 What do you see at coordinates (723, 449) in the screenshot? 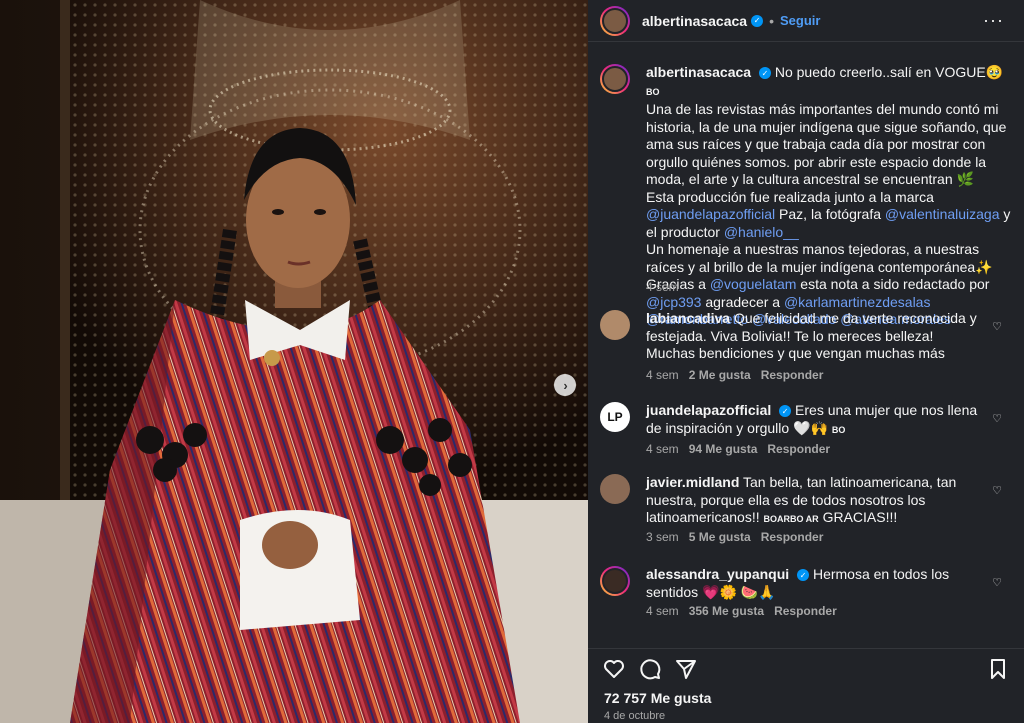
I see `like-count: 94 Me gusta` at bounding box center [723, 449].